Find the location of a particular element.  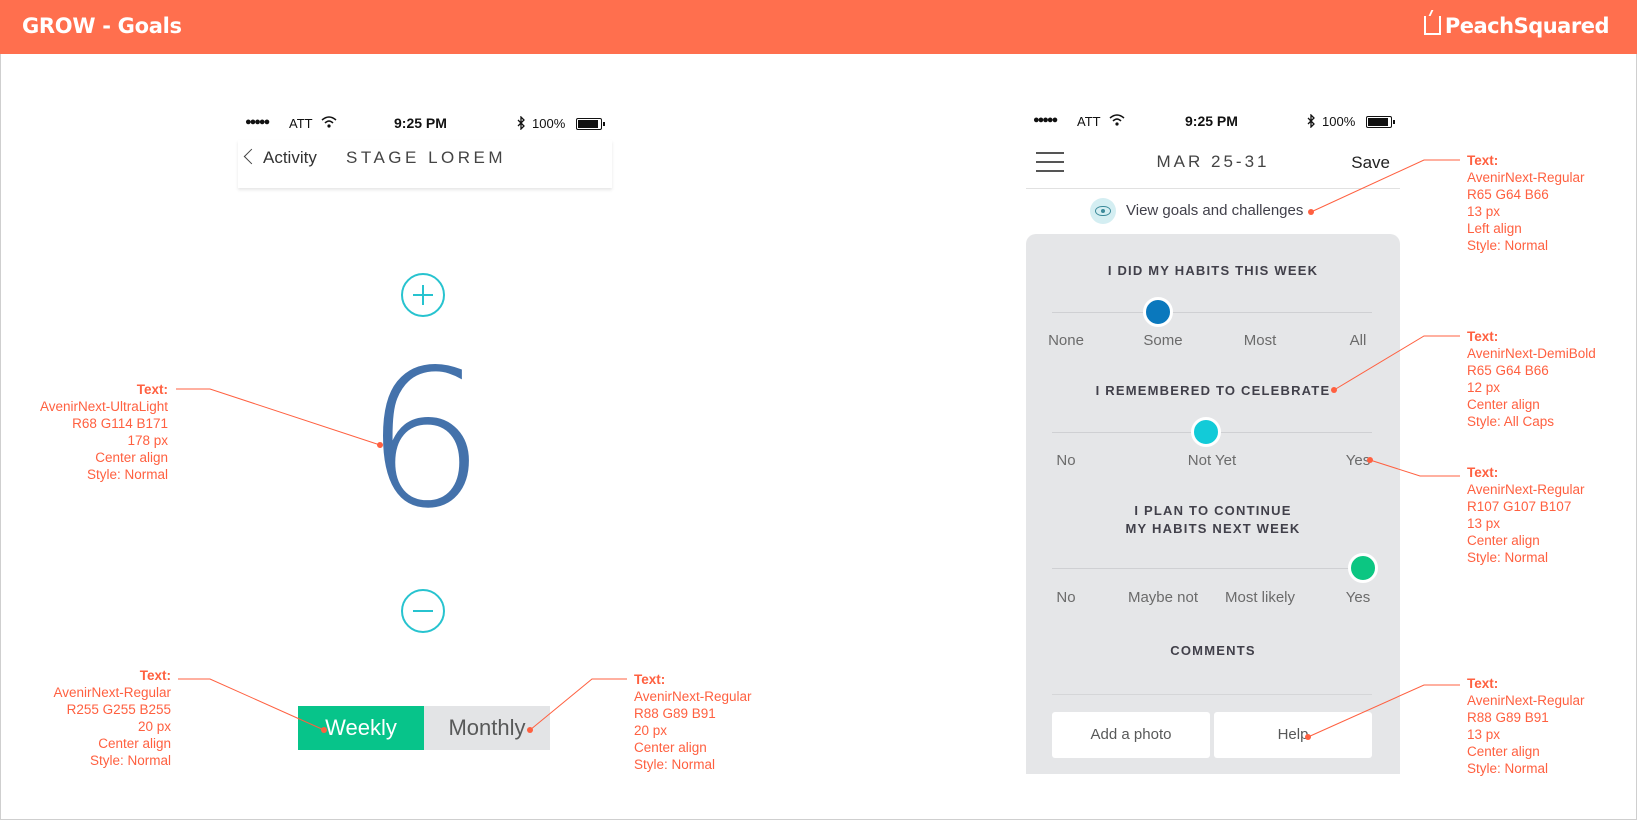

leader-weekly is located at coordinates (251, 704).